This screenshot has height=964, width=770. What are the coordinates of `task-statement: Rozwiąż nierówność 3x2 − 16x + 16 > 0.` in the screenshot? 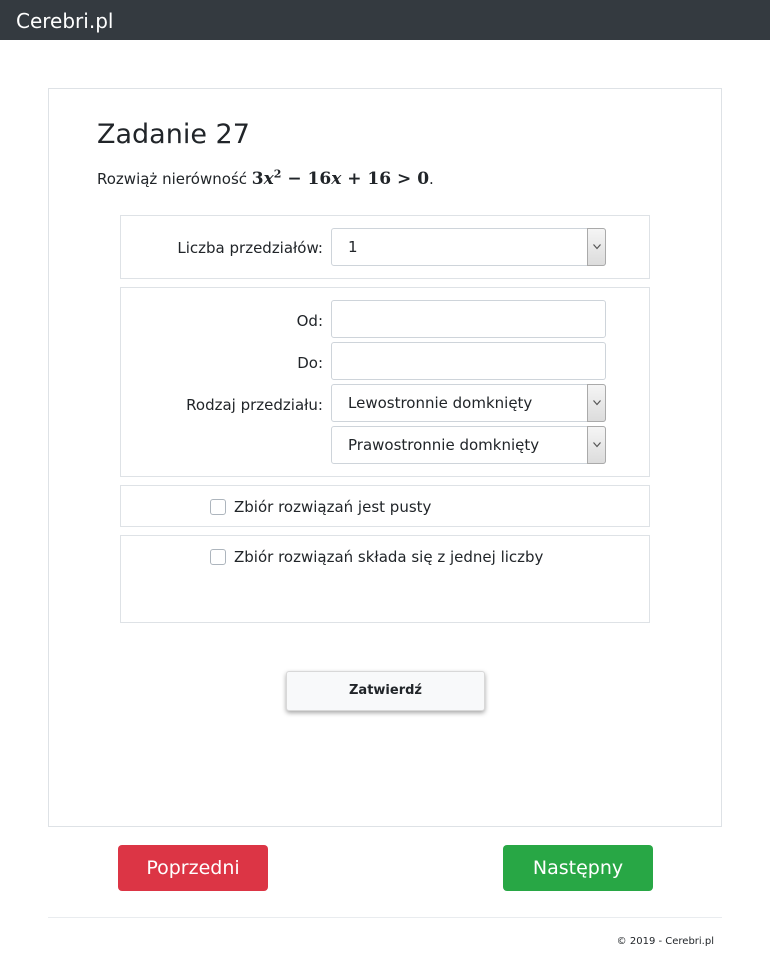 It's located at (265, 178).